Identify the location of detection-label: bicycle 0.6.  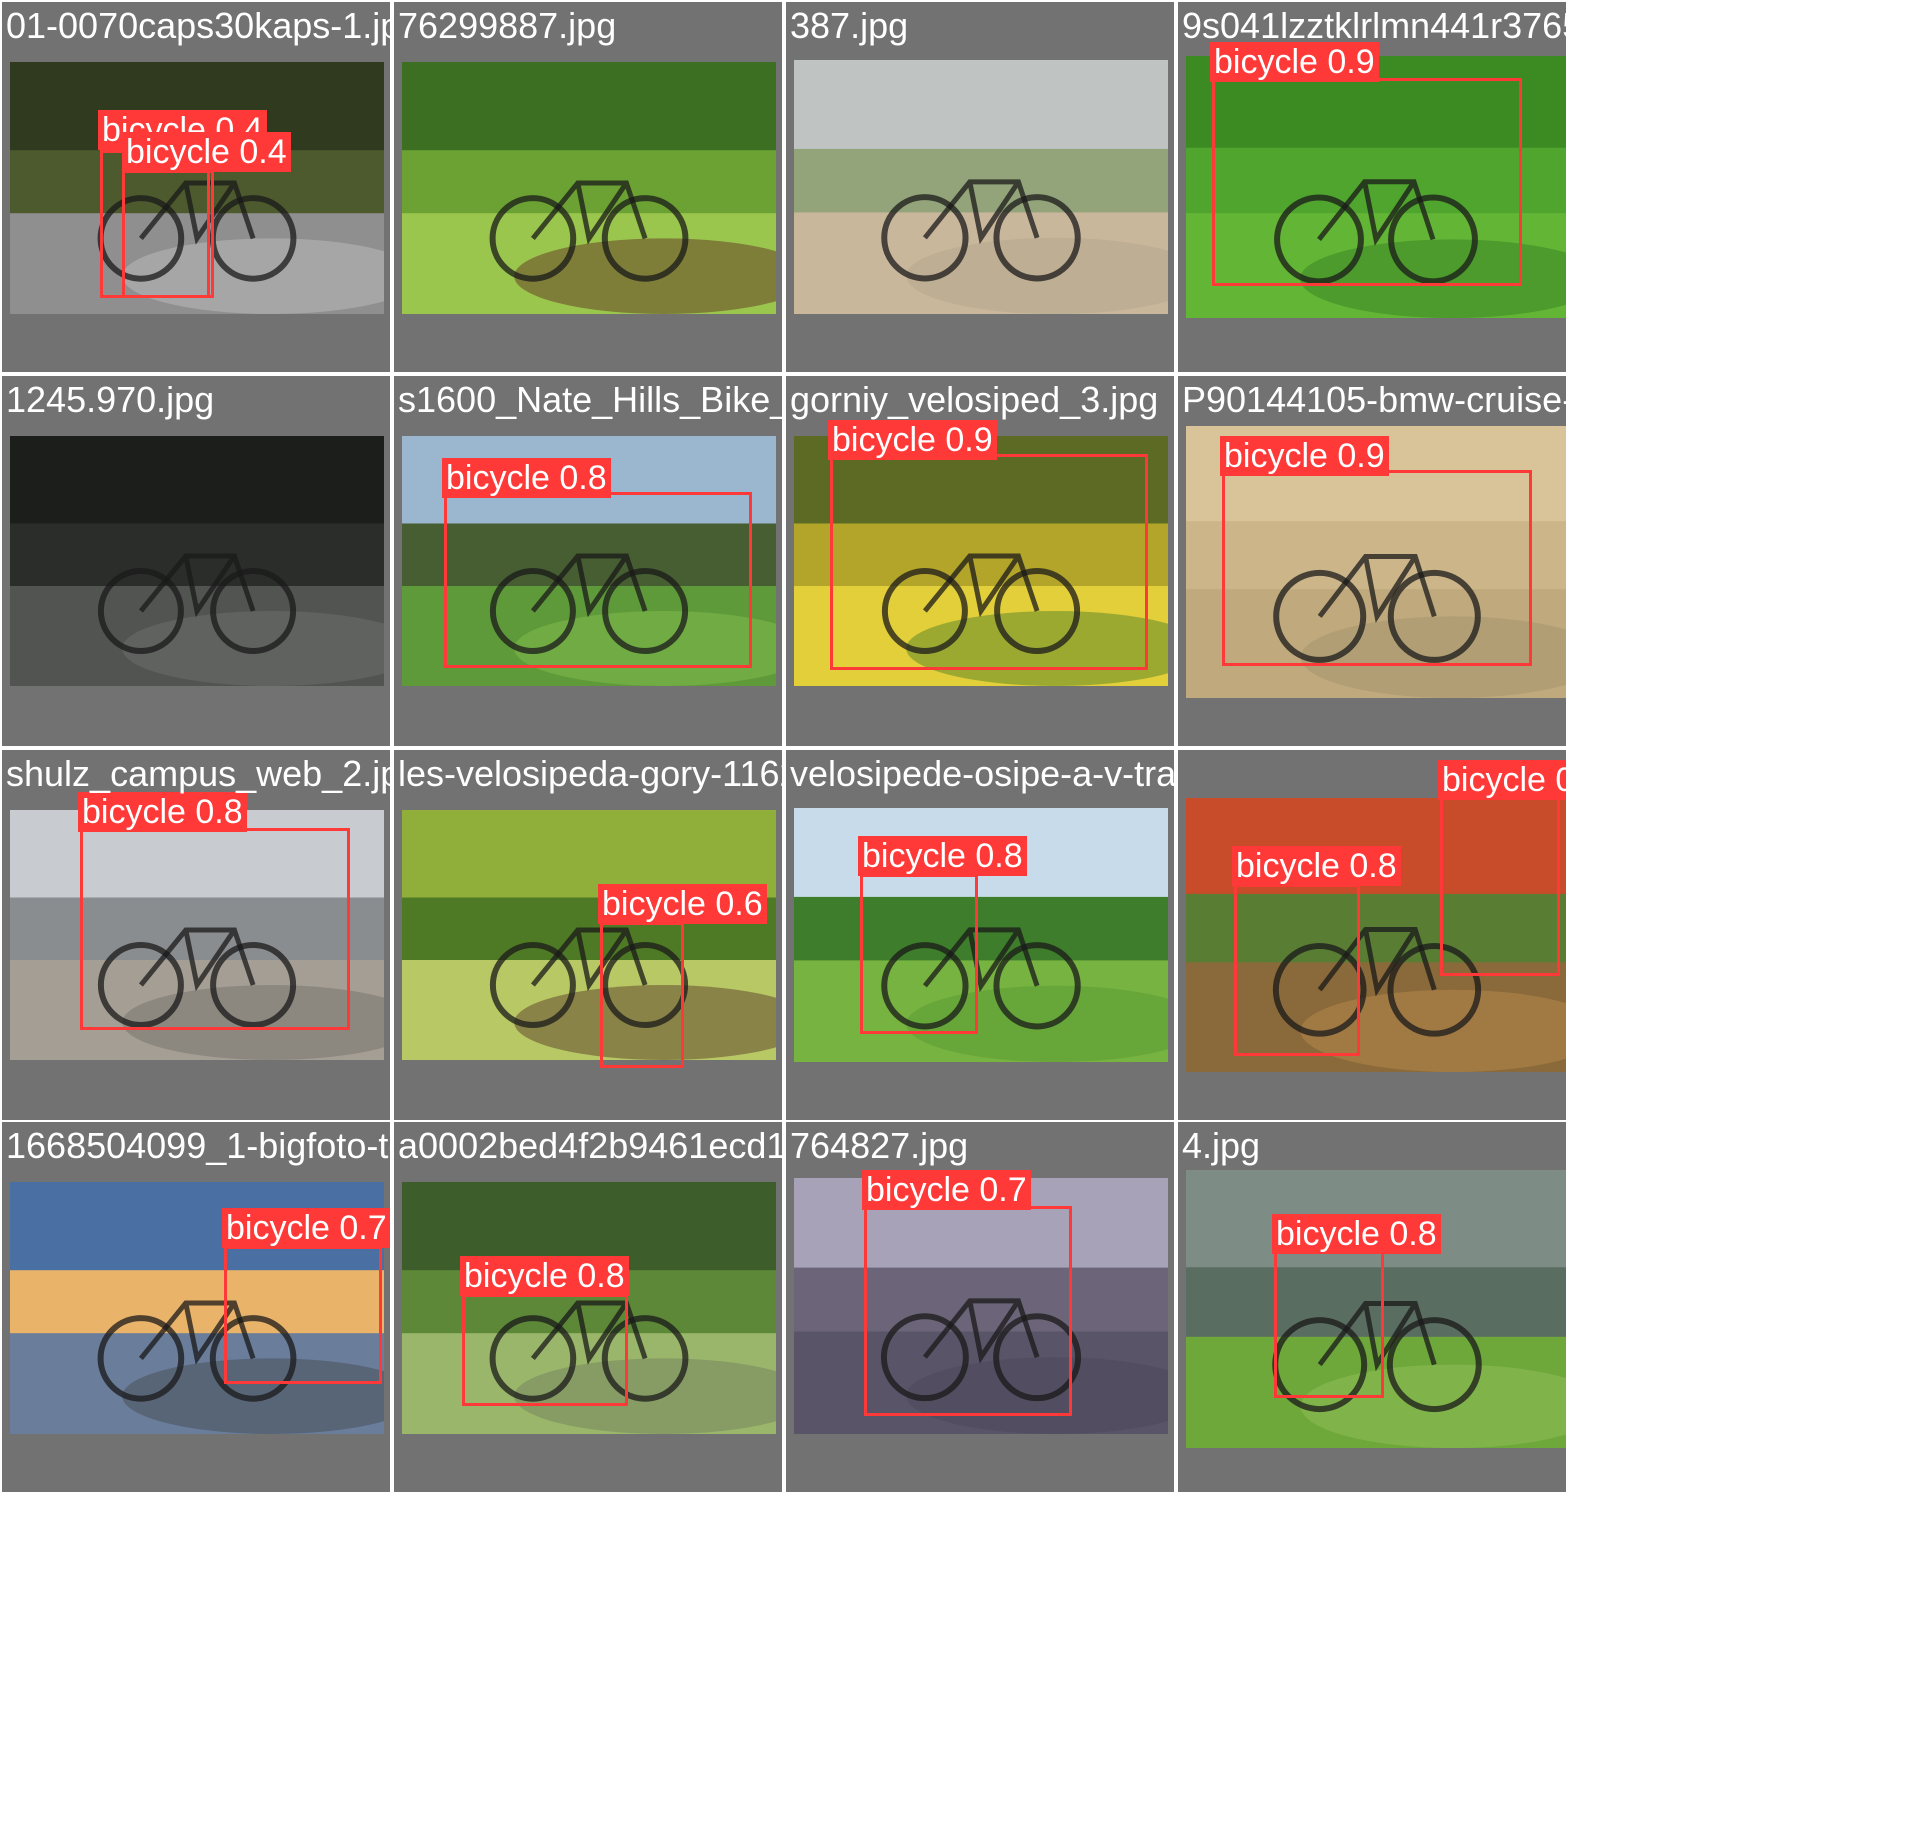
(682, 904).